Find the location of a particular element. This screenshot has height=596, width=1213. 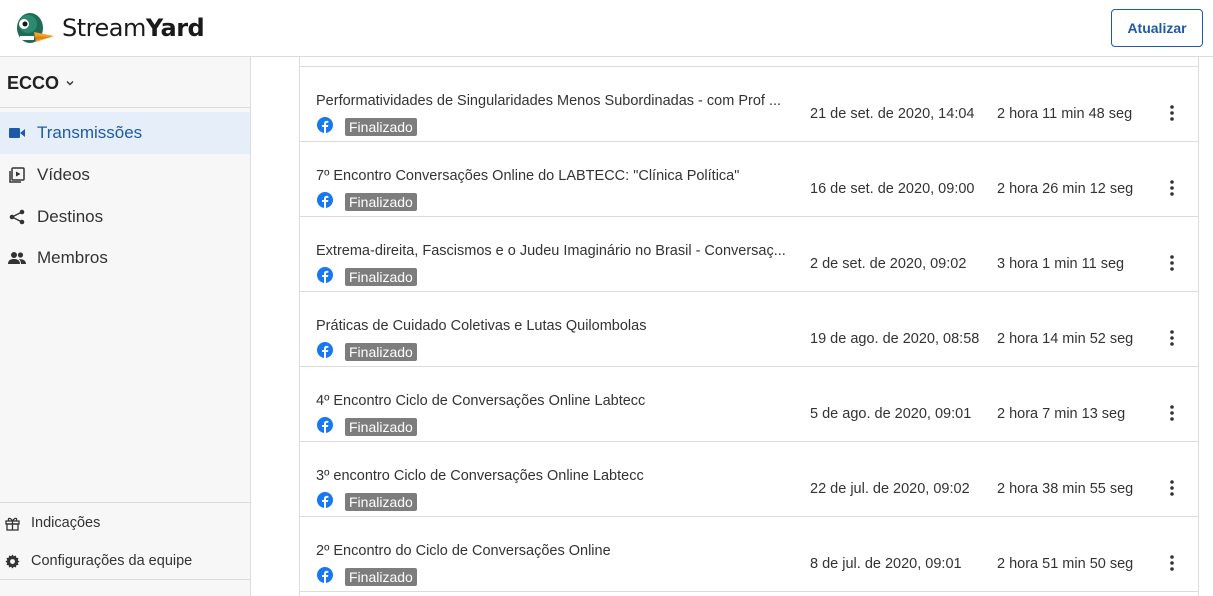

team-selector: ECCO is located at coordinates (41, 83).